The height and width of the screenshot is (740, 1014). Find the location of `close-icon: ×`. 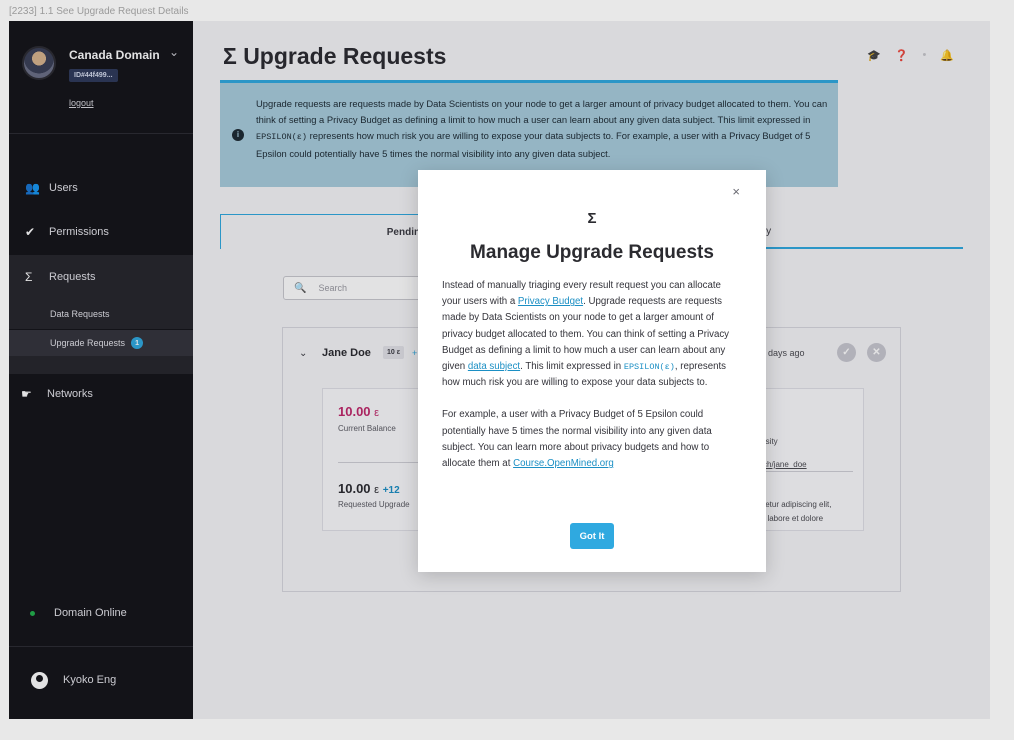

close-icon: × is located at coordinates (736, 191).